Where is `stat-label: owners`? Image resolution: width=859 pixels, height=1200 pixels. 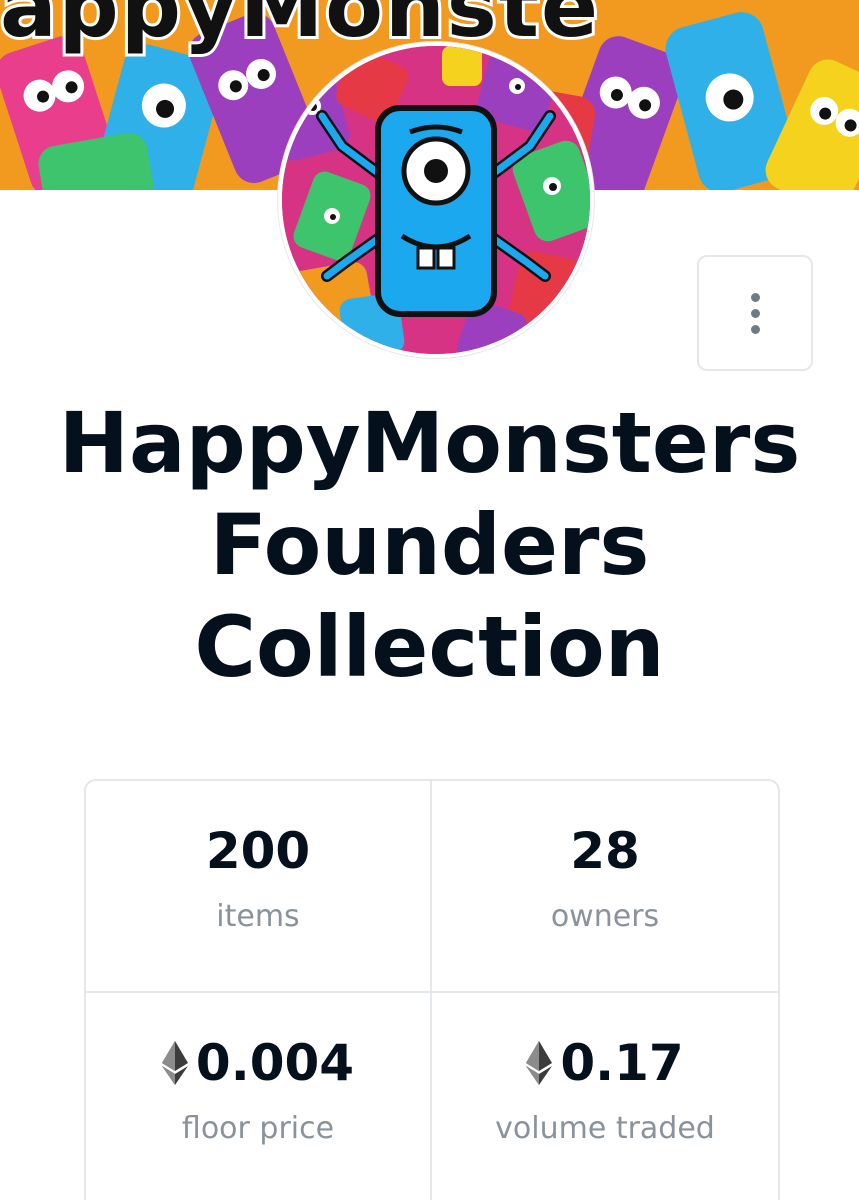 stat-label: owners is located at coordinates (605, 916).